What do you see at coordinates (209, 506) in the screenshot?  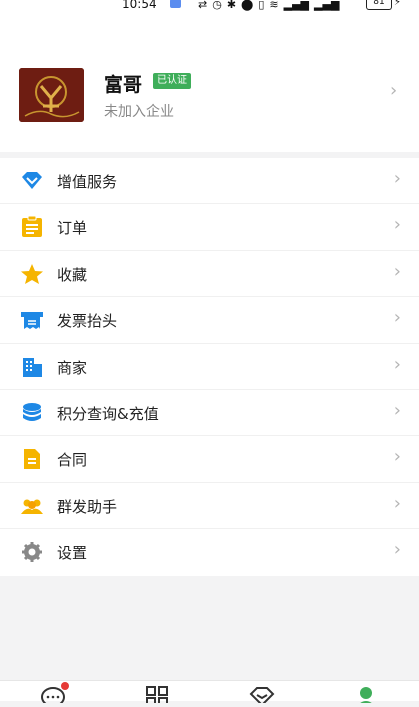 I see `menu-item-mass-messaging: 群发助手 ›` at bounding box center [209, 506].